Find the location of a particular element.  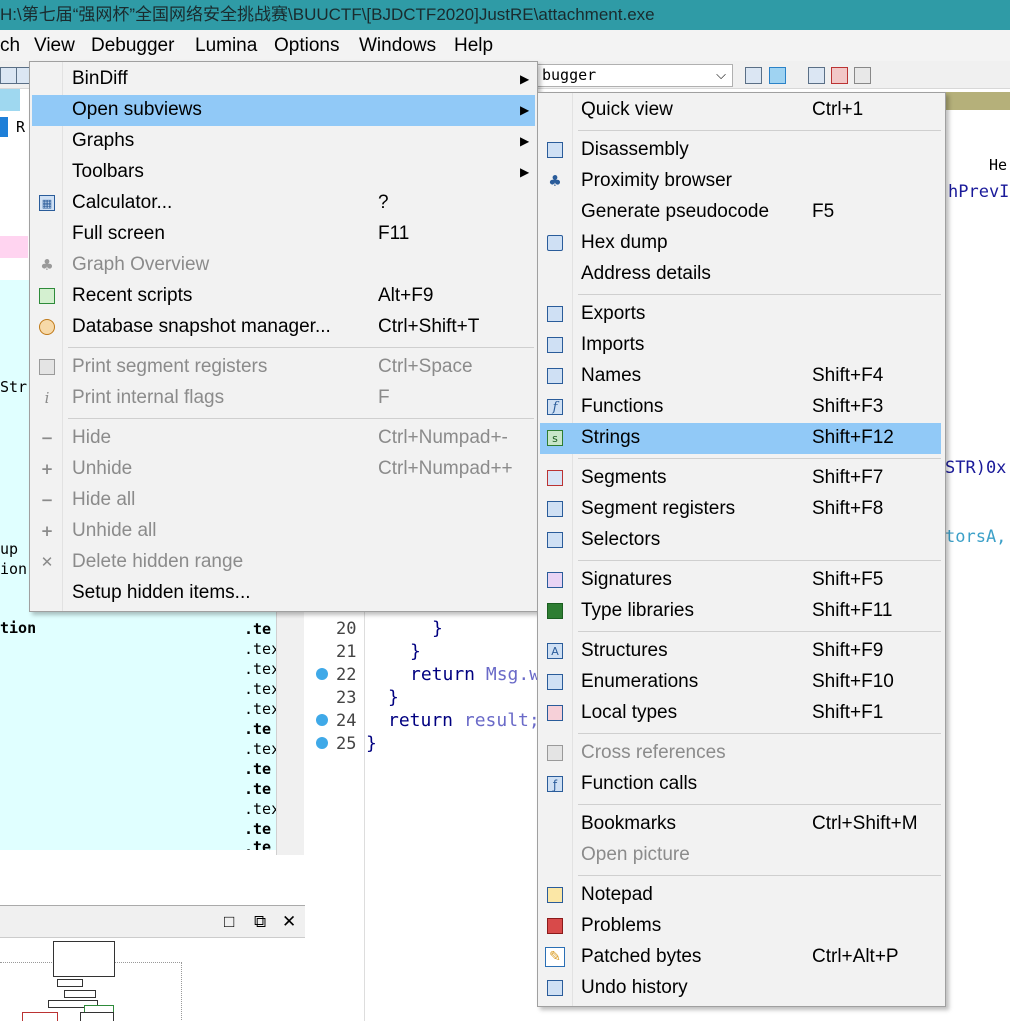

attach-process-icon is located at coordinates (753, 75).